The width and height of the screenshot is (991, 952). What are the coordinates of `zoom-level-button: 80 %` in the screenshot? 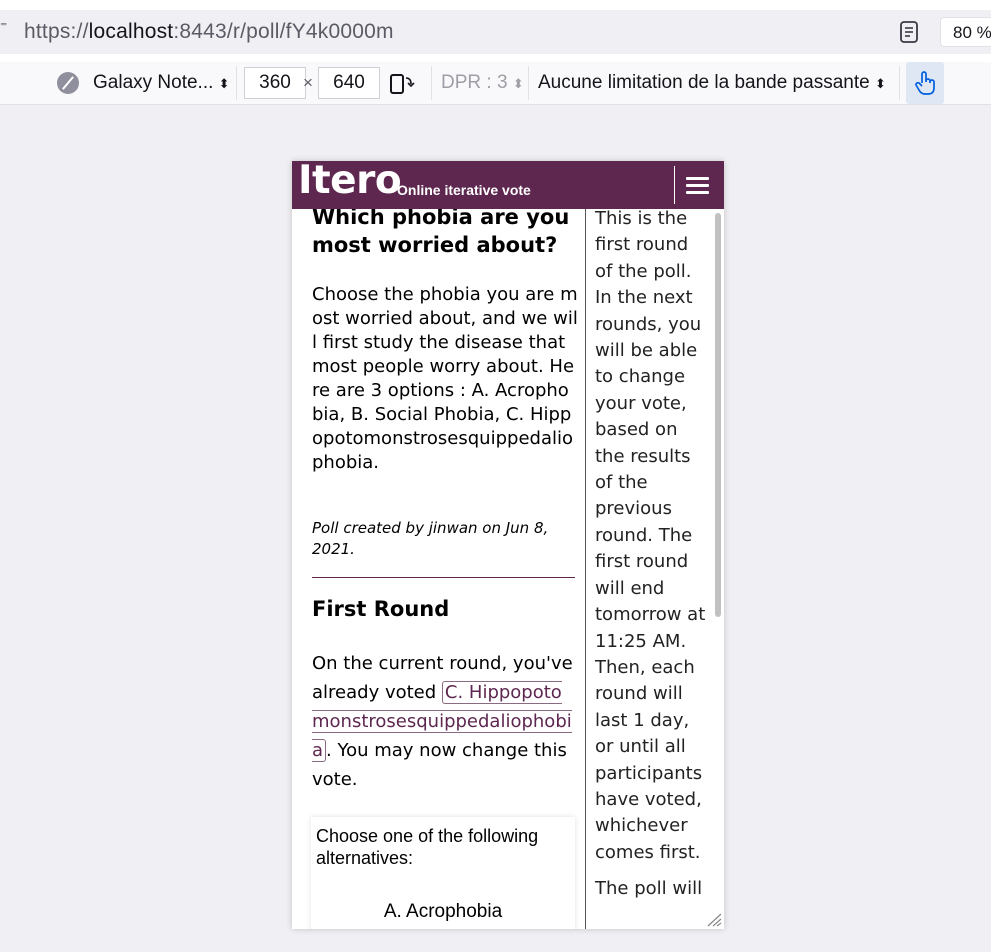 It's located at (965, 32).